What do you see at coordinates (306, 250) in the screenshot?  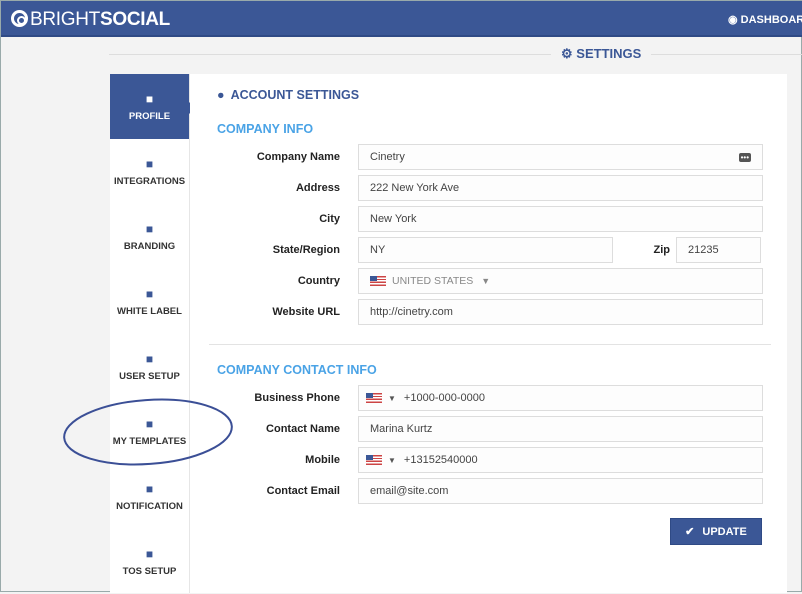 I see `state-label: State/Region` at bounding box center [306, 250].